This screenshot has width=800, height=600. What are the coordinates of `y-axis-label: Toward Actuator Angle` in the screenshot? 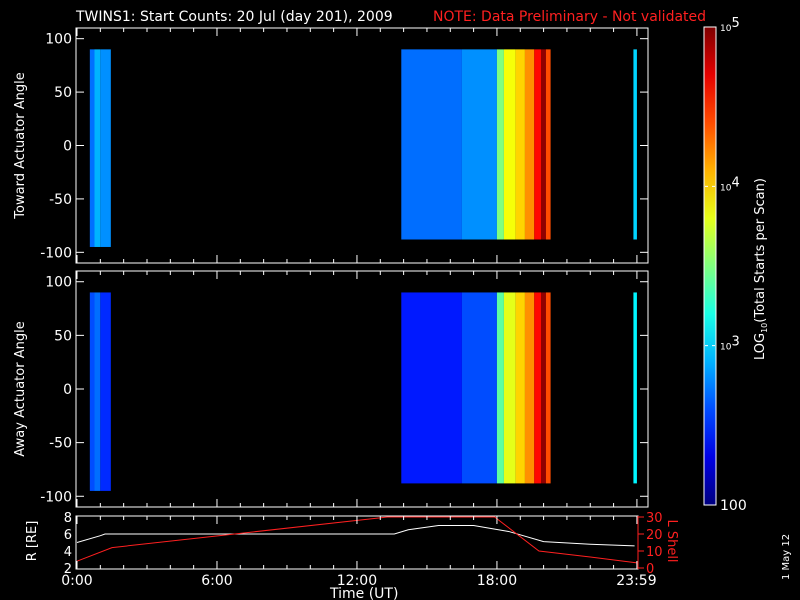 It's located at (20, 145).